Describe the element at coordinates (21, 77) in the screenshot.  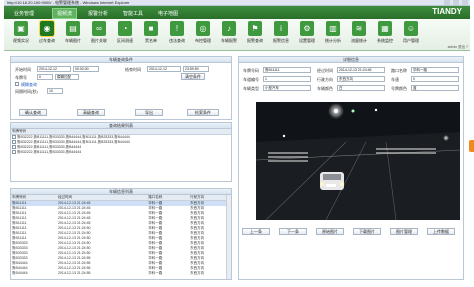
I see `plate-label: 车牌号` at that location.